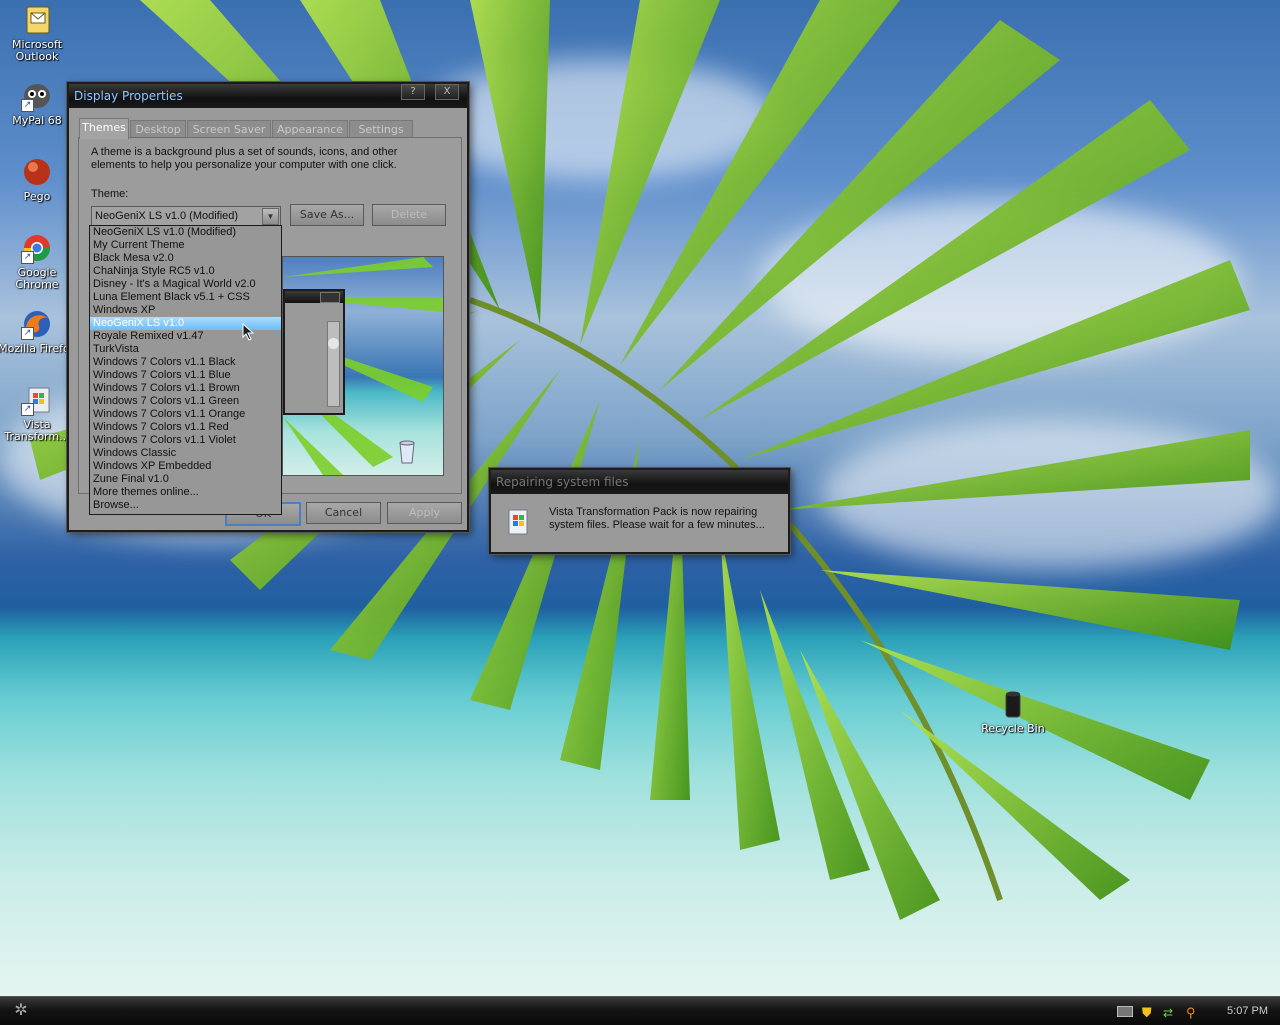  What do you see at coordinates (185, 232) in the screenshot?
I see `theme-option: NeoGeniX LS v1.0 (Modified)` at bounding box center [185, 232].